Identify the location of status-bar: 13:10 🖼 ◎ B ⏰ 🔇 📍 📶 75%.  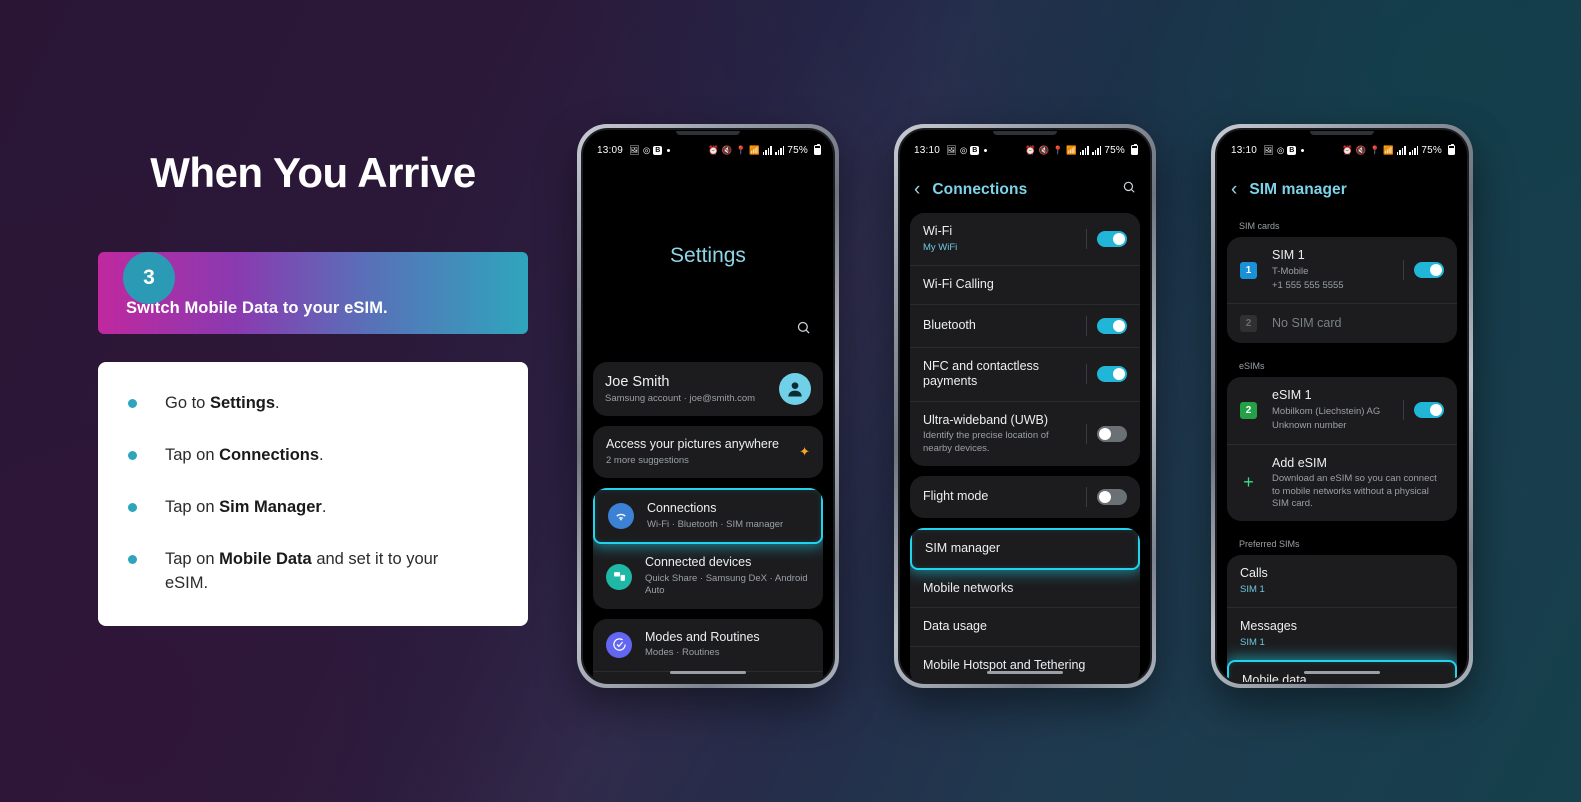
(1025, 150).